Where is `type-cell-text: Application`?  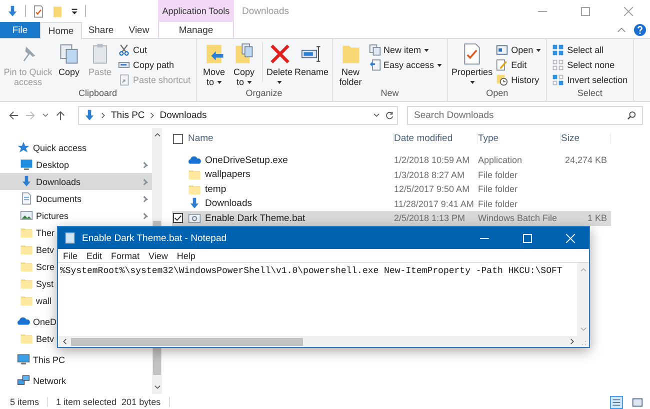 type-cell-text: Application is located at coordinates (501, 160).